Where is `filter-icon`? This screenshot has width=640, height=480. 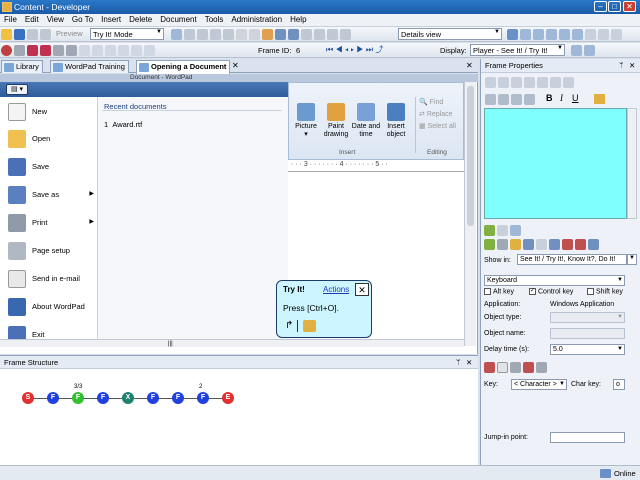 filter-icon is located at coordinates (319, 34).